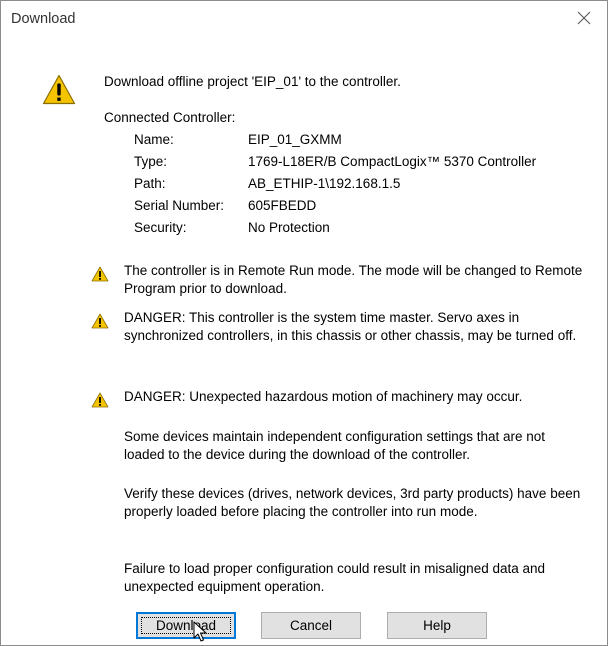 This screenshot has width=608, height=646. What do you see at coordinates (295, 139) in the screenshot?
I see `info-value: EIP_01_GXMM` at bounding box center [295, 139].